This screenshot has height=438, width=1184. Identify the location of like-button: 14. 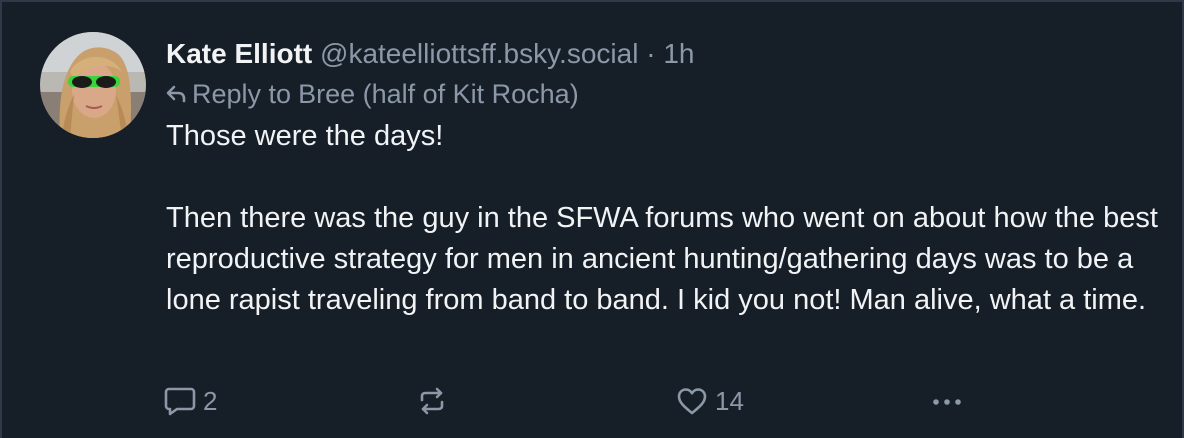
(710, 401).